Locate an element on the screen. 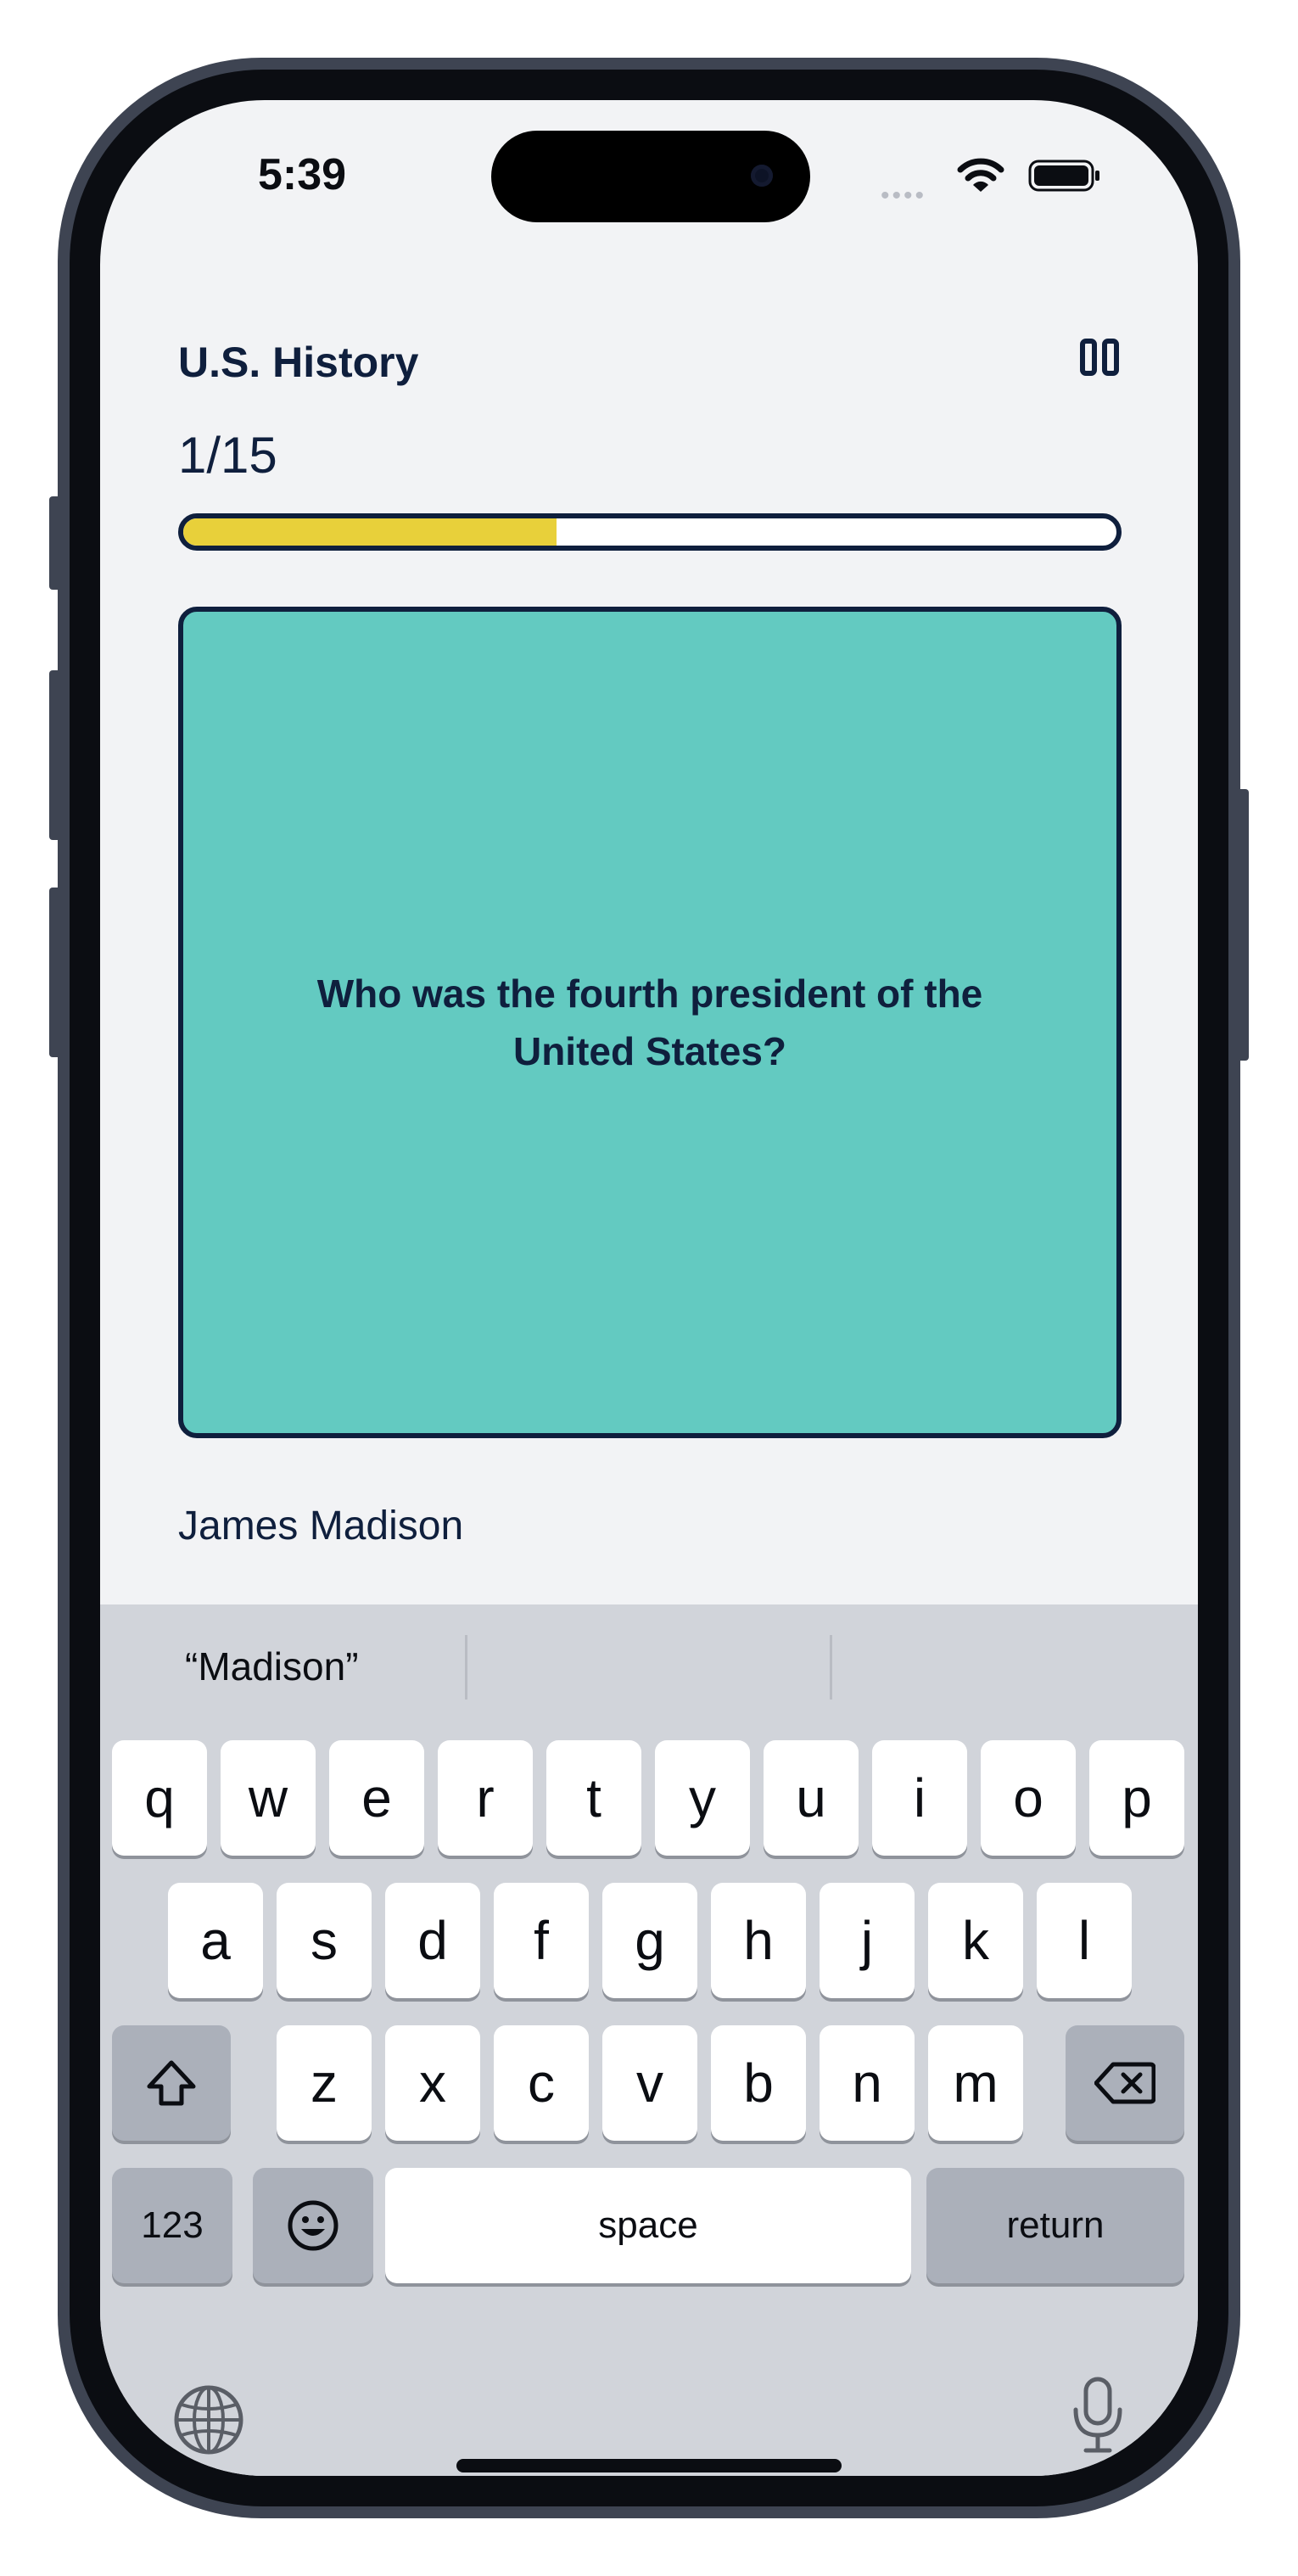 This screenshot has height=2576, width=1298. return-key: return is located at coordinates (1055, 2225).